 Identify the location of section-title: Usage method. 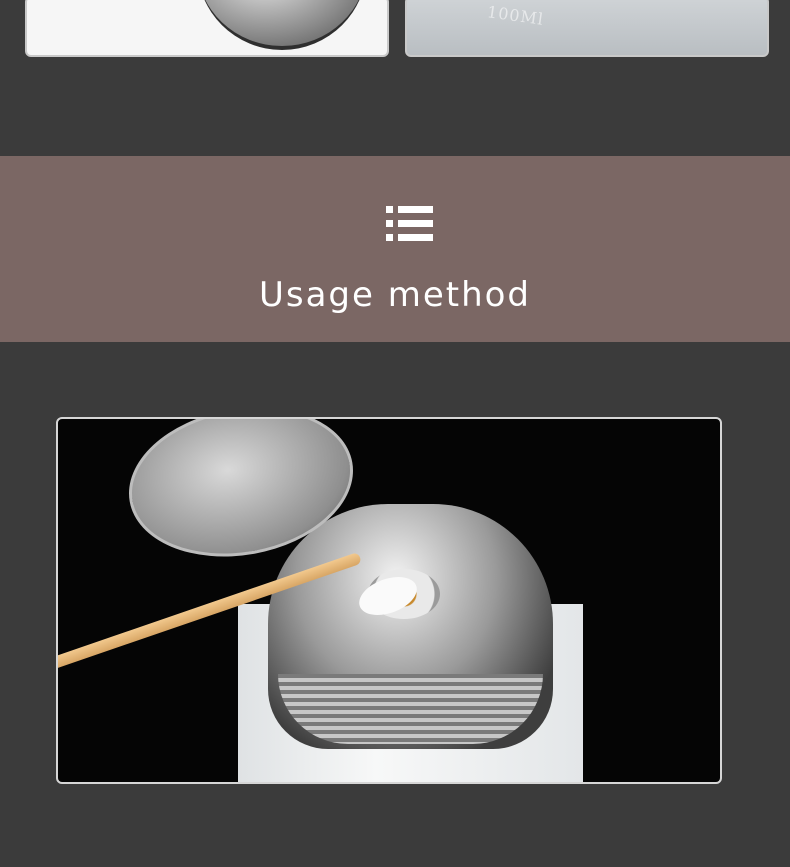
(395, 295).